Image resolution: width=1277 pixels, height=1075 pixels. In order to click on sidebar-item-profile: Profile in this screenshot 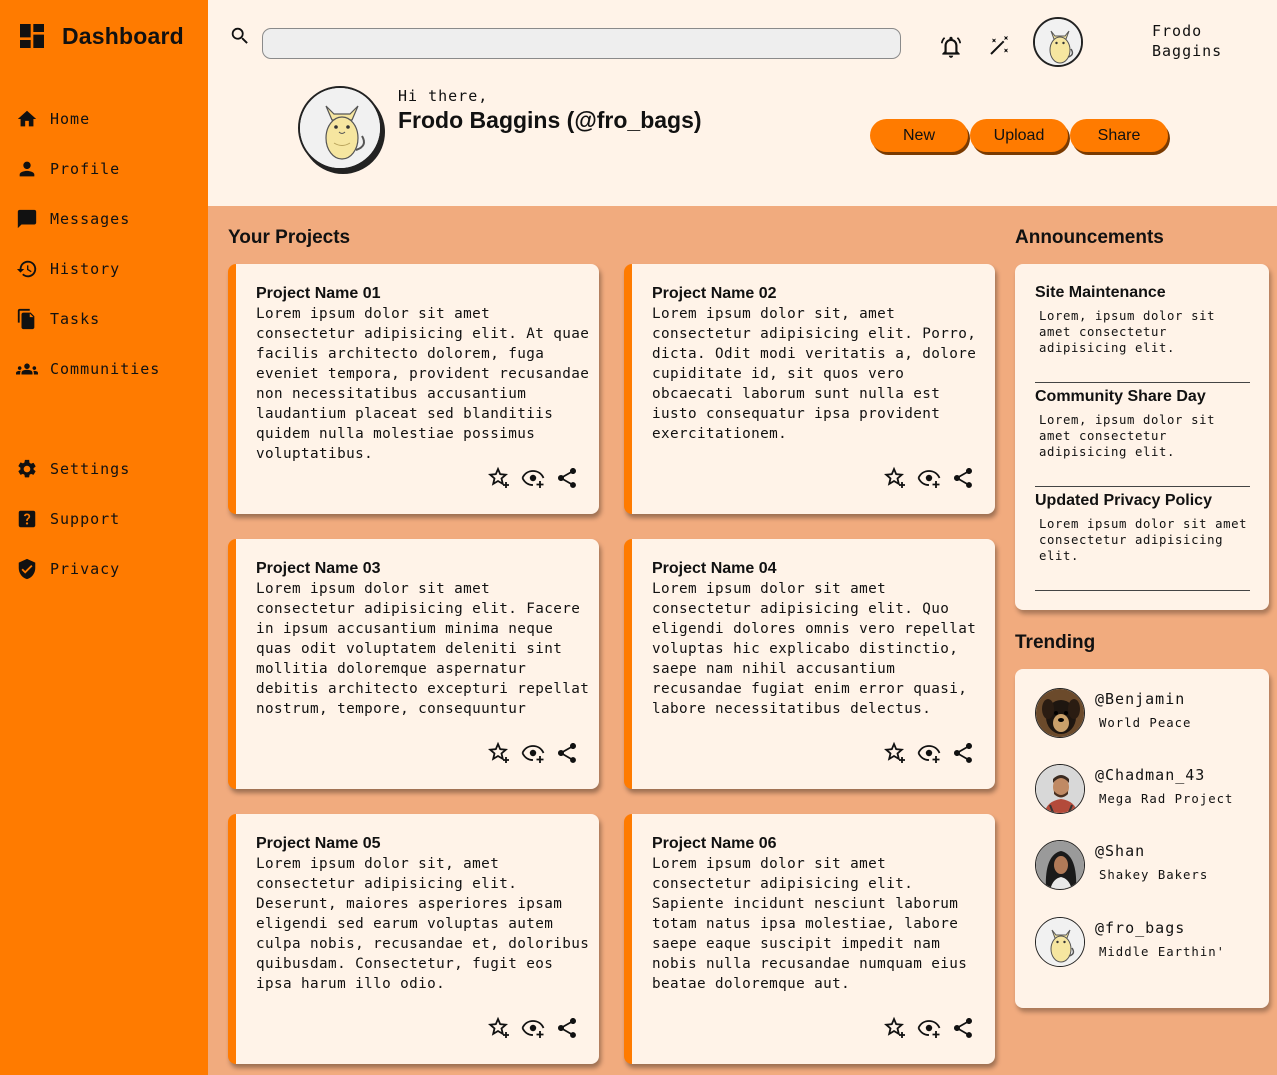, I will do `click(68, 169)`.